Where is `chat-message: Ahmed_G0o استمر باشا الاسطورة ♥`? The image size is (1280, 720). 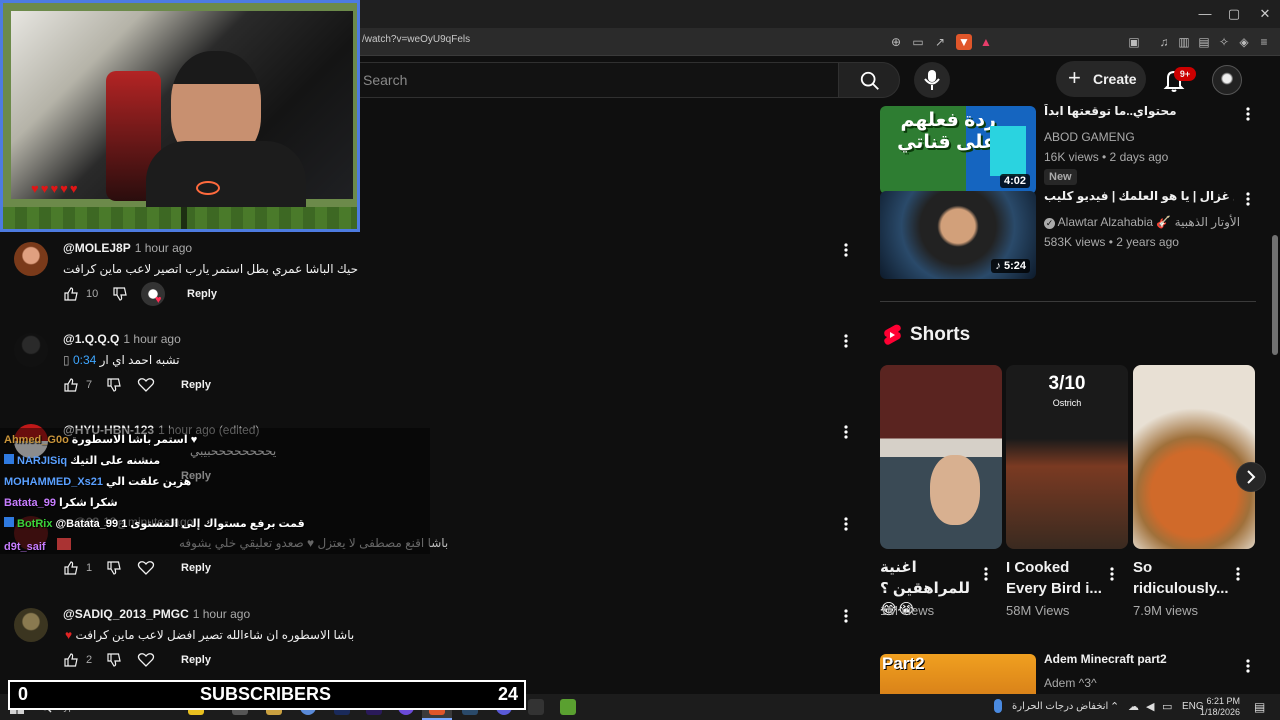
chat-message: Ahmed_G0o استمر باشا الاسطورة ♥ is located at coordinates (101, 440).